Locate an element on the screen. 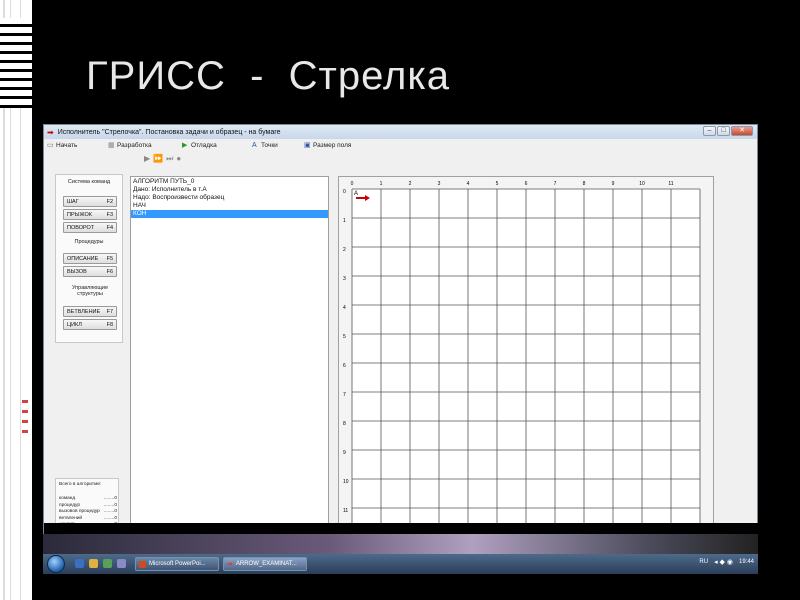 The width and height of the screenshot is (800, 600). column-number: 11 is located at coordinates (670, 184).